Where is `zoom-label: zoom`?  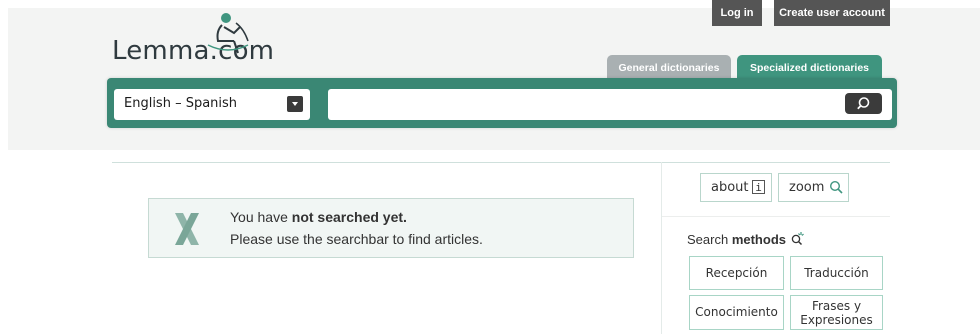 zoom-label: zoom is located at coordinates (807, 187).